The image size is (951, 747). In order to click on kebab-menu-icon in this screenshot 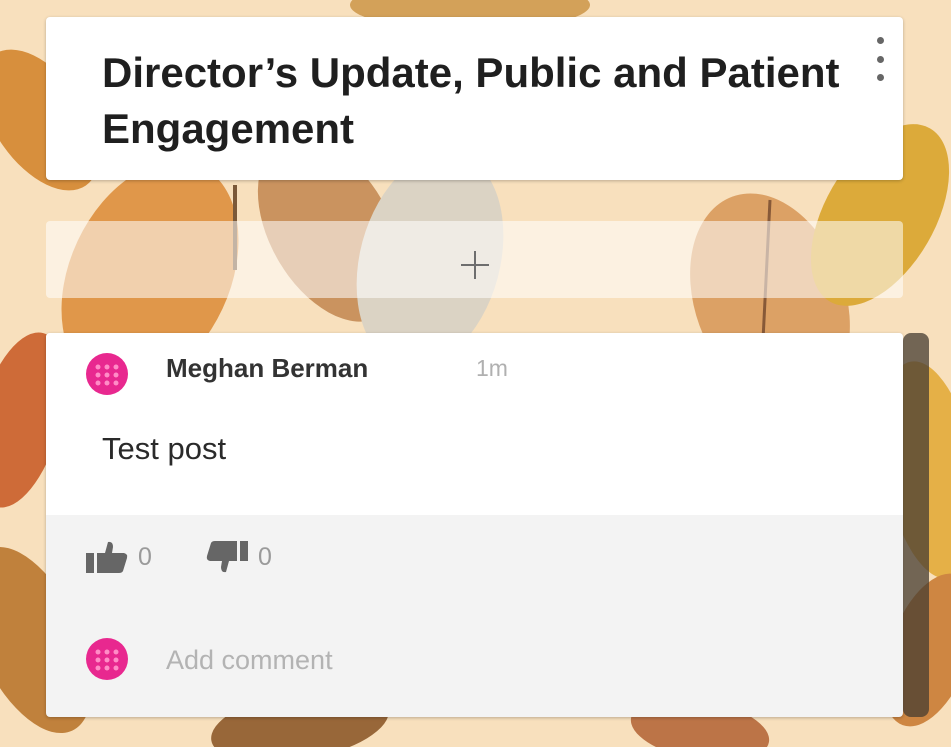, I will do `click(880, 59)`.